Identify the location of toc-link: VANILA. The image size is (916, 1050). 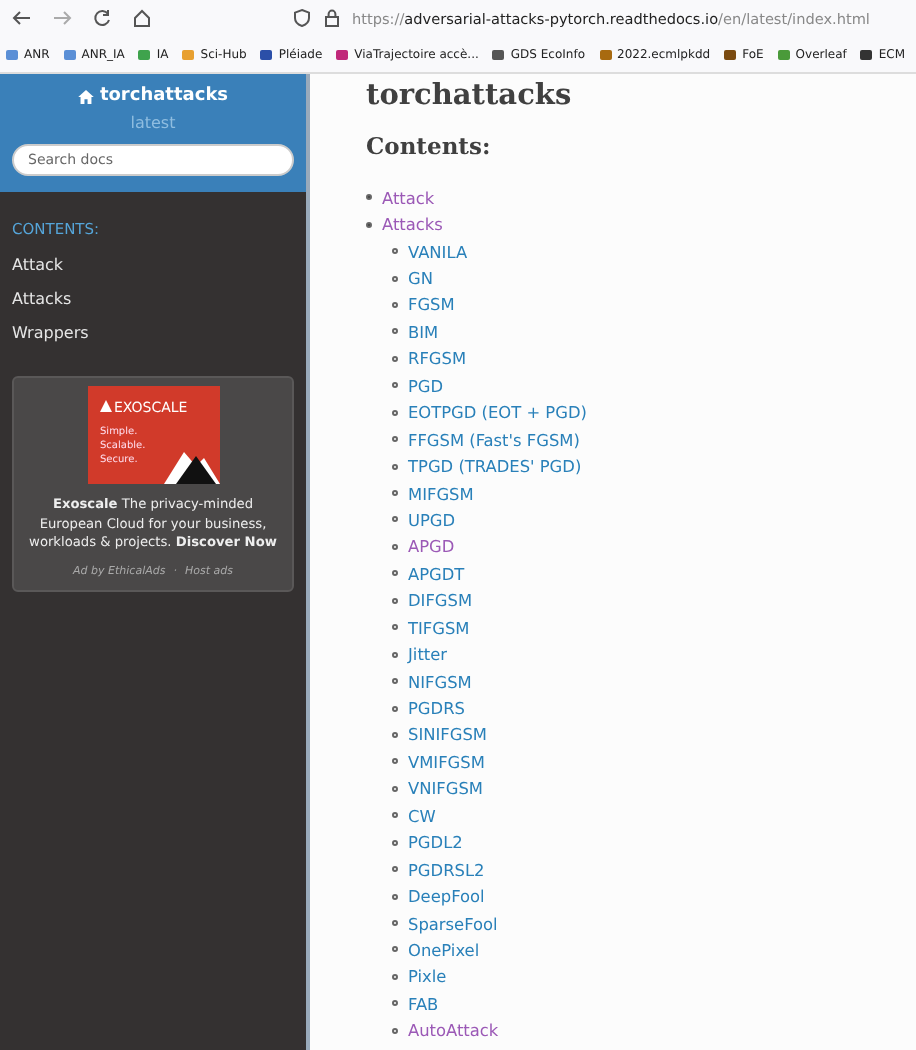
(438, 251).